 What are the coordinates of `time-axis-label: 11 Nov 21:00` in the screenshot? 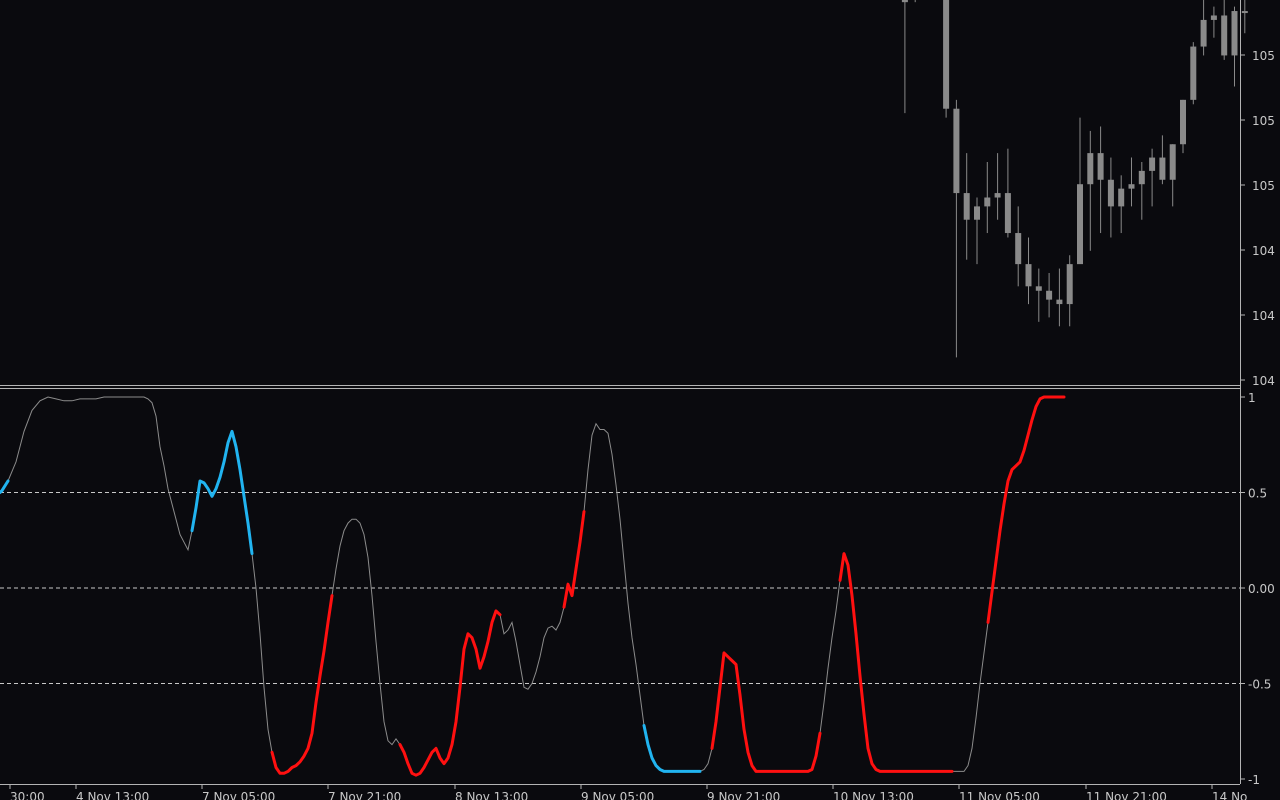 It's located at (1126, 795).